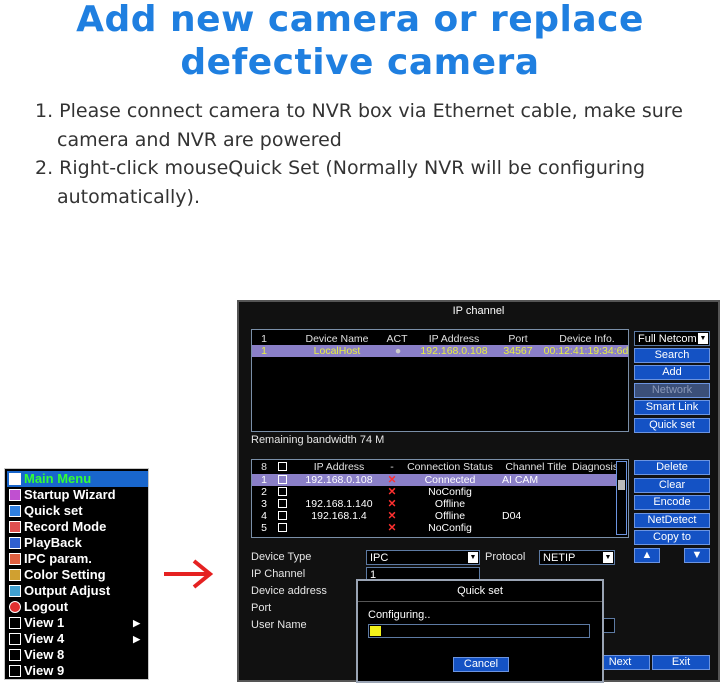  Describe the element at coordinates (289, 591) in the screenshot. I see `device-address-label: Device address` at that location.